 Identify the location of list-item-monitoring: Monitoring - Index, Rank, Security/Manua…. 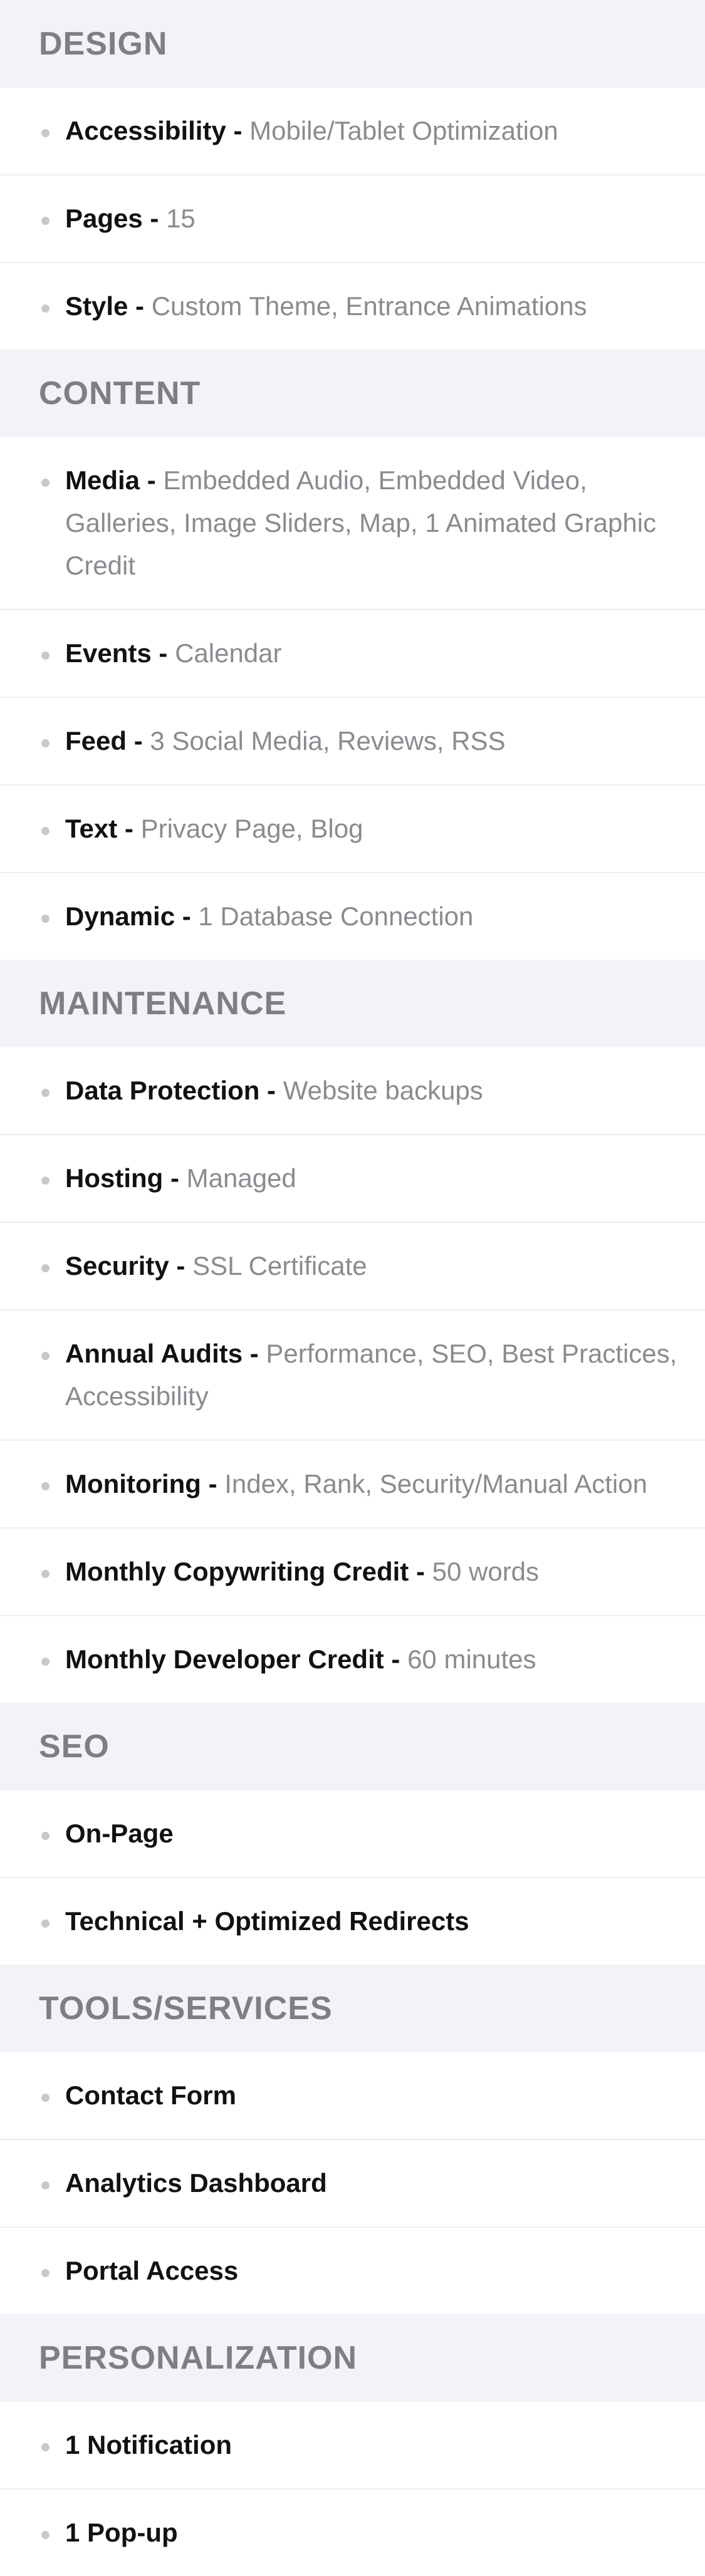
(352, 1485).